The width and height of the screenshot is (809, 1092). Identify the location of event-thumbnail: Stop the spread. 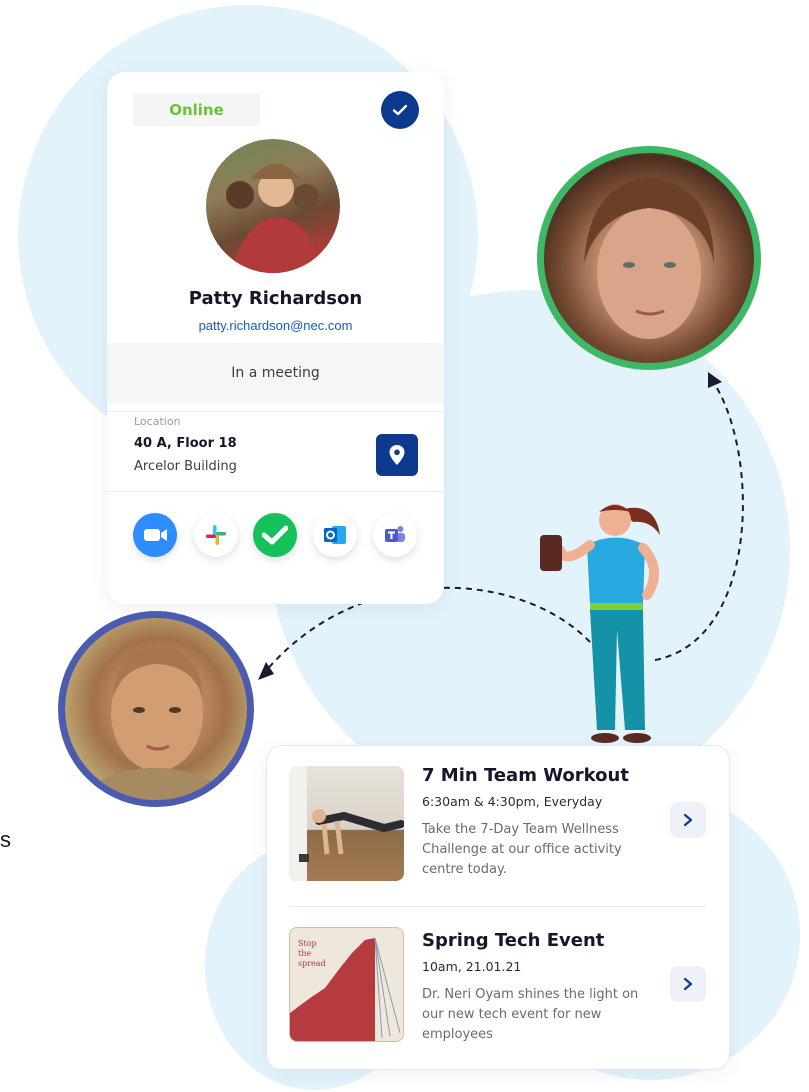
(346, 984).